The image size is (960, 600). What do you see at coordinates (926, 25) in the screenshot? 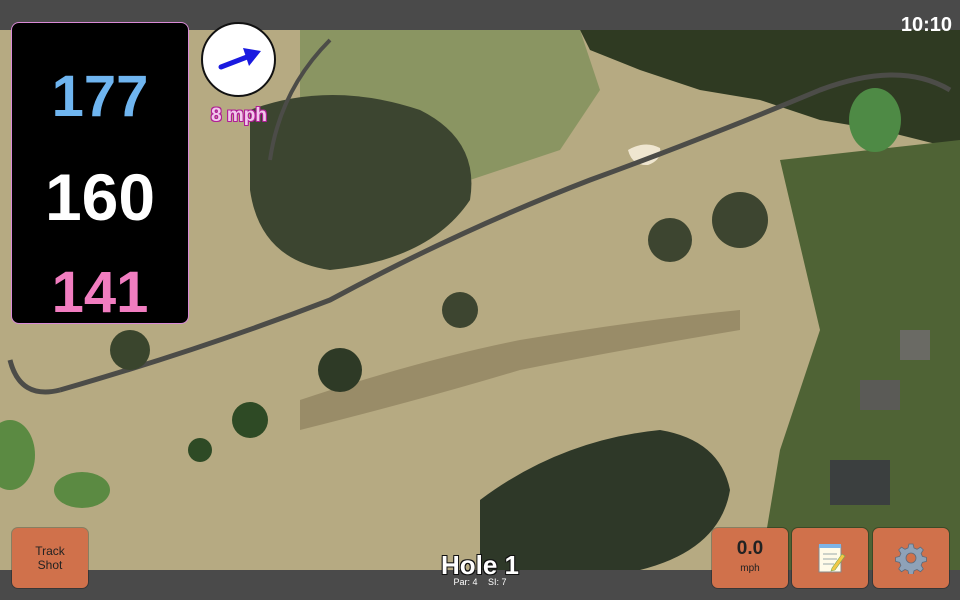
I see `clock: 10:10` at bounding box center [926, 25].